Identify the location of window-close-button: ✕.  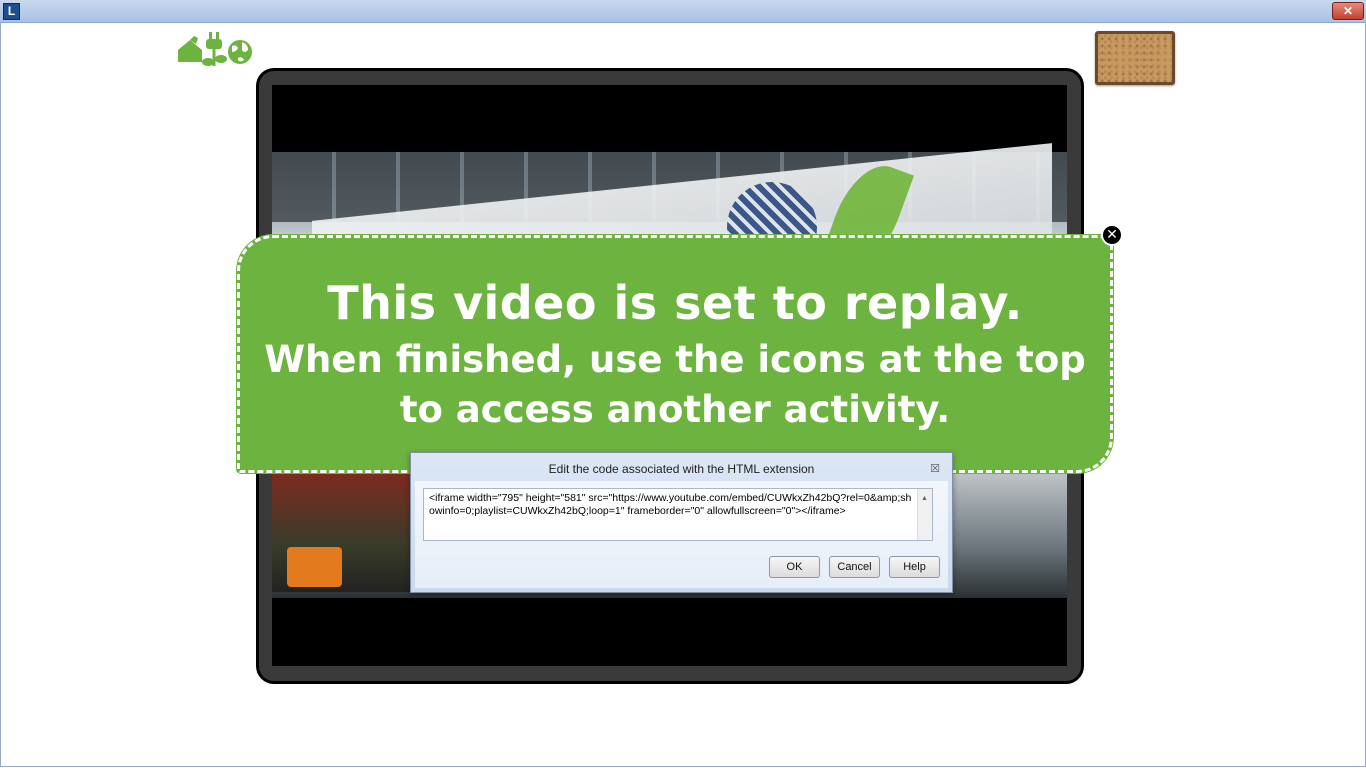
(1348, 11).